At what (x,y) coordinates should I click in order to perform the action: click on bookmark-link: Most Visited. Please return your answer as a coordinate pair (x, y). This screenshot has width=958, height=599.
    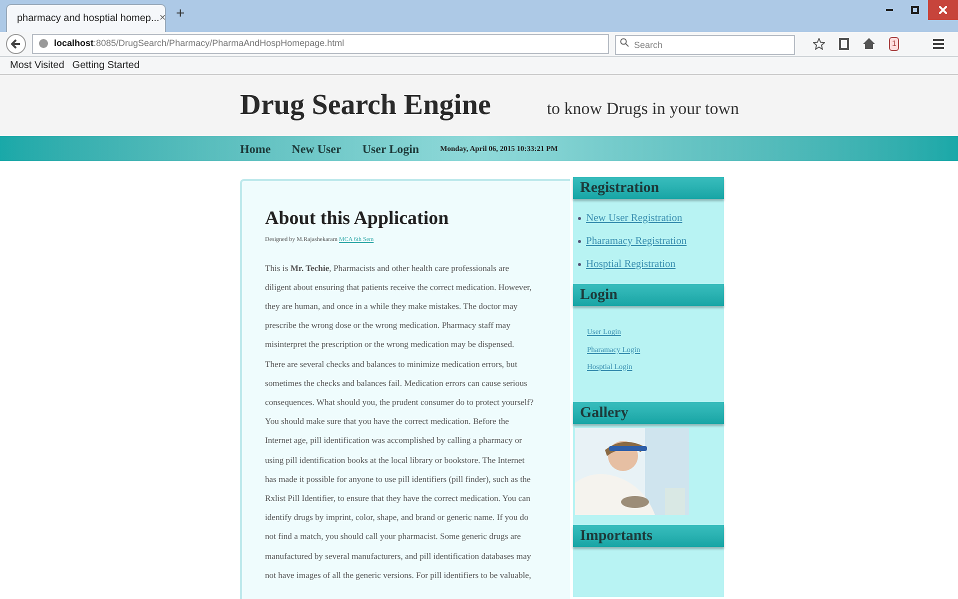
    Looking at the image, I should click on (37, 65).